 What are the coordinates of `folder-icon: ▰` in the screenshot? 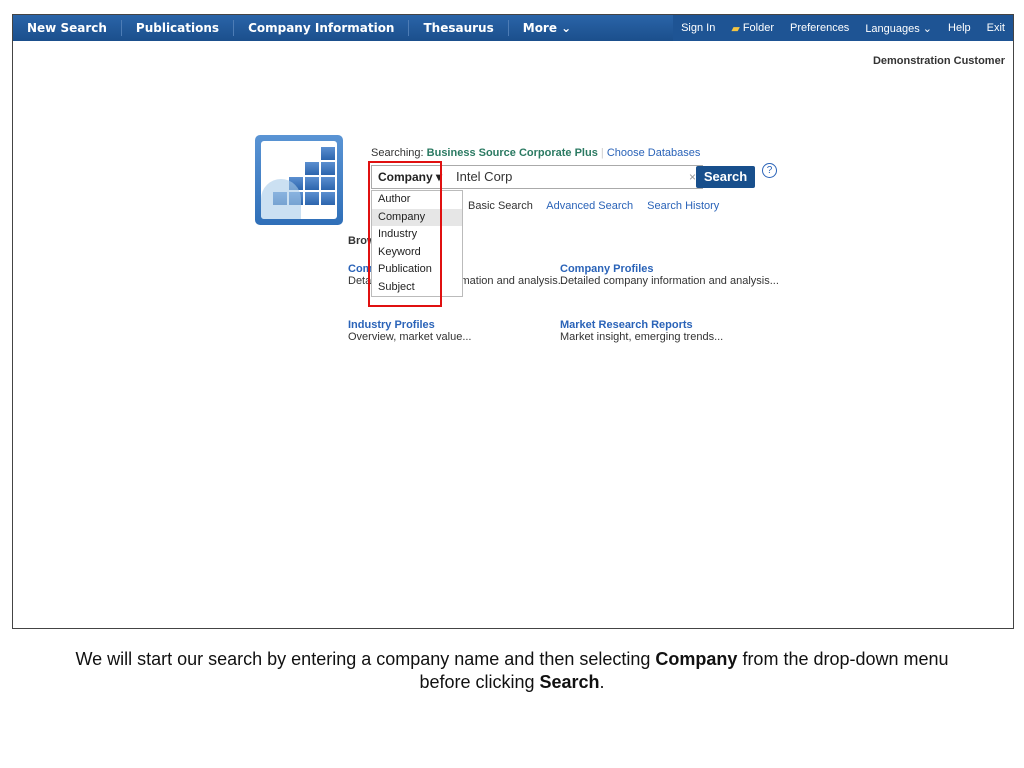 It's located at (731, 28).